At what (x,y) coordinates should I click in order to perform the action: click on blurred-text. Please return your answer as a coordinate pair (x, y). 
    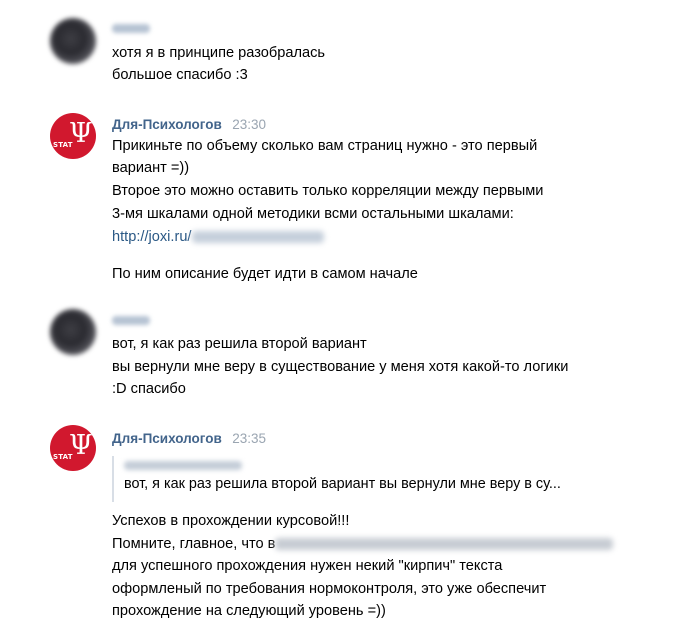
    Looking at the image, I should click on (444, 544).